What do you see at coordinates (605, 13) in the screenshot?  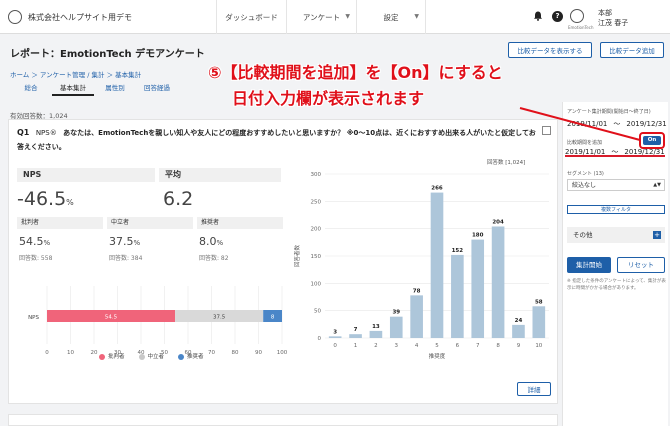 I see `user-department: 本部` at bounding box center [605, 13].